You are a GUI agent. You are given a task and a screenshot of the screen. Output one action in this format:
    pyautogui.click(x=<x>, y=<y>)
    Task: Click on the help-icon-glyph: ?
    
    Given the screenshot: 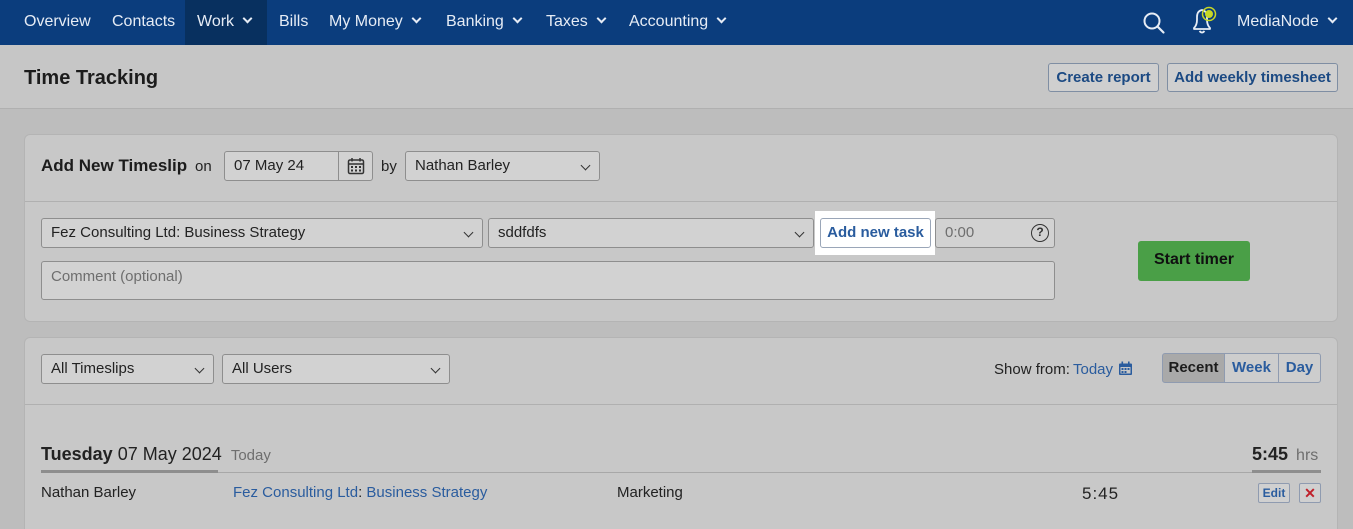 What is the action you would take?
    pyautogui.click(x=1040, y=232)
    